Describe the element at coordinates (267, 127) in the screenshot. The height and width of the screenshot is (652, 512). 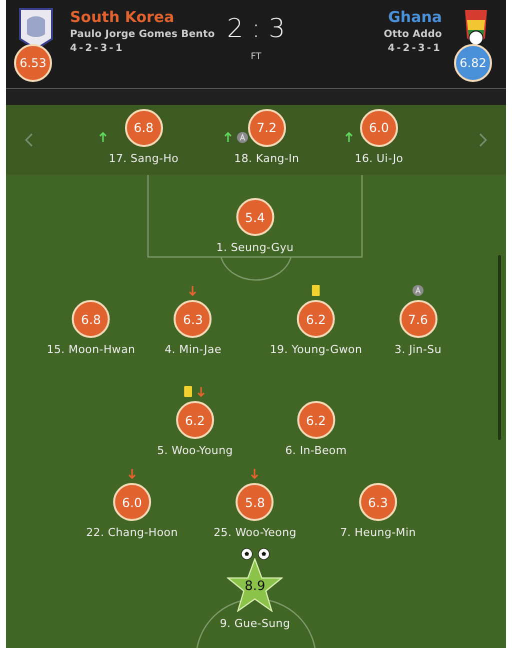
I see `player-rating: 7.2` at that location.